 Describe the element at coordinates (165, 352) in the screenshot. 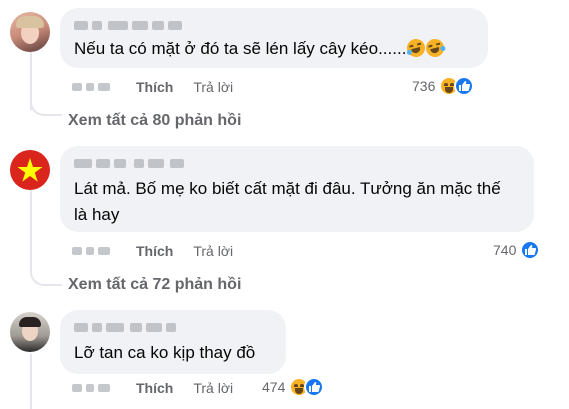

I see `comment-text: Lỡ tan ca ko kịp thay đồ` at that location.